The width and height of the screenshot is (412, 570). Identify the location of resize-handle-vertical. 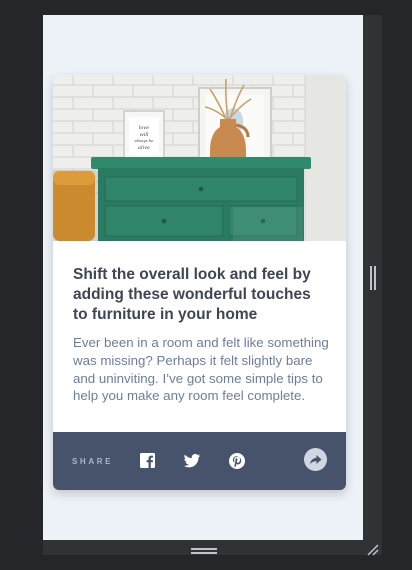
(373, 278).